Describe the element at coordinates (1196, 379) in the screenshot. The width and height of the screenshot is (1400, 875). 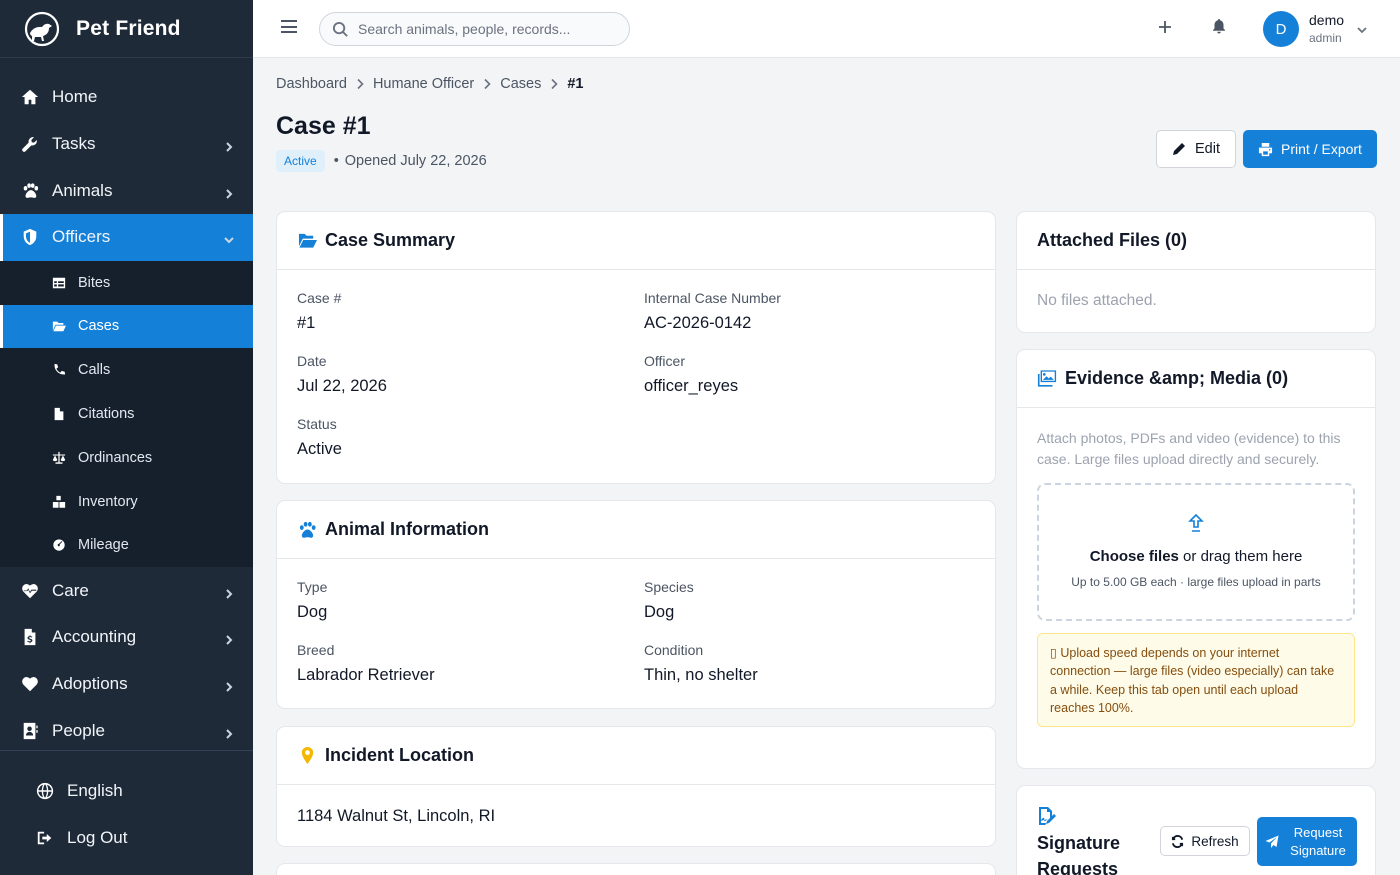
I see `card-header: Evidence &amp; Media (0)` at that location.